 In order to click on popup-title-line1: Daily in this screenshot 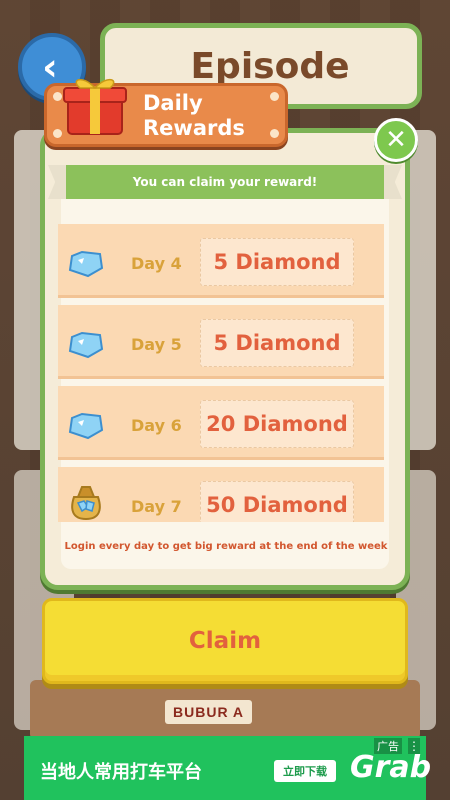, I will do `click(173, 103)`.